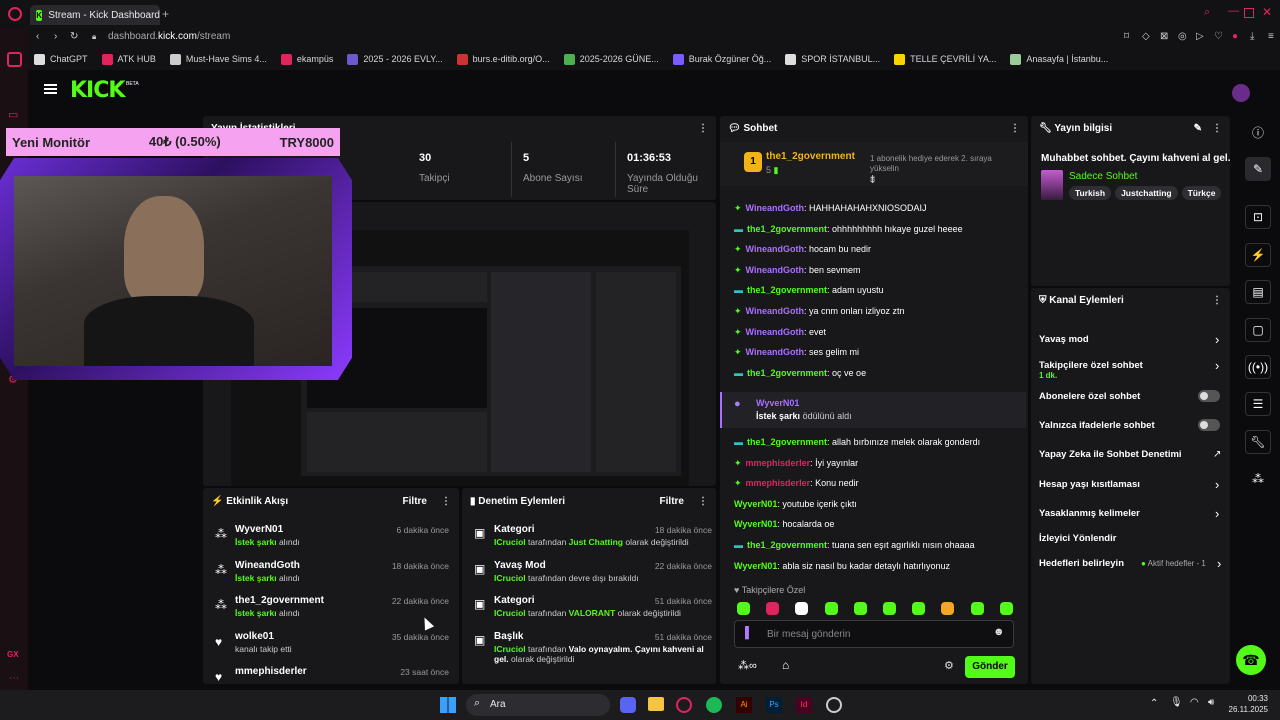  I want to click on emoji-icon: ☻, so click(999, 632).